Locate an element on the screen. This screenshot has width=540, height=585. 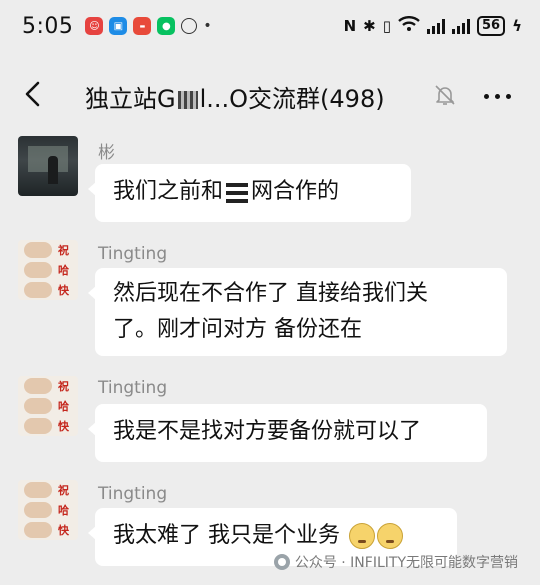
charging-icon: ϟ is located at coordinates (517, 26).